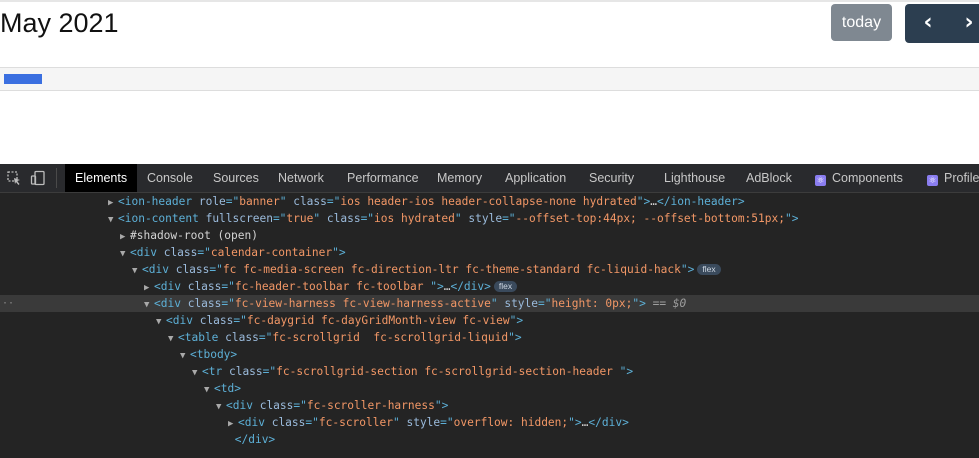 This screenshot has width=979, height=458. I want to click on tab-label: Application, so click(536, 178).